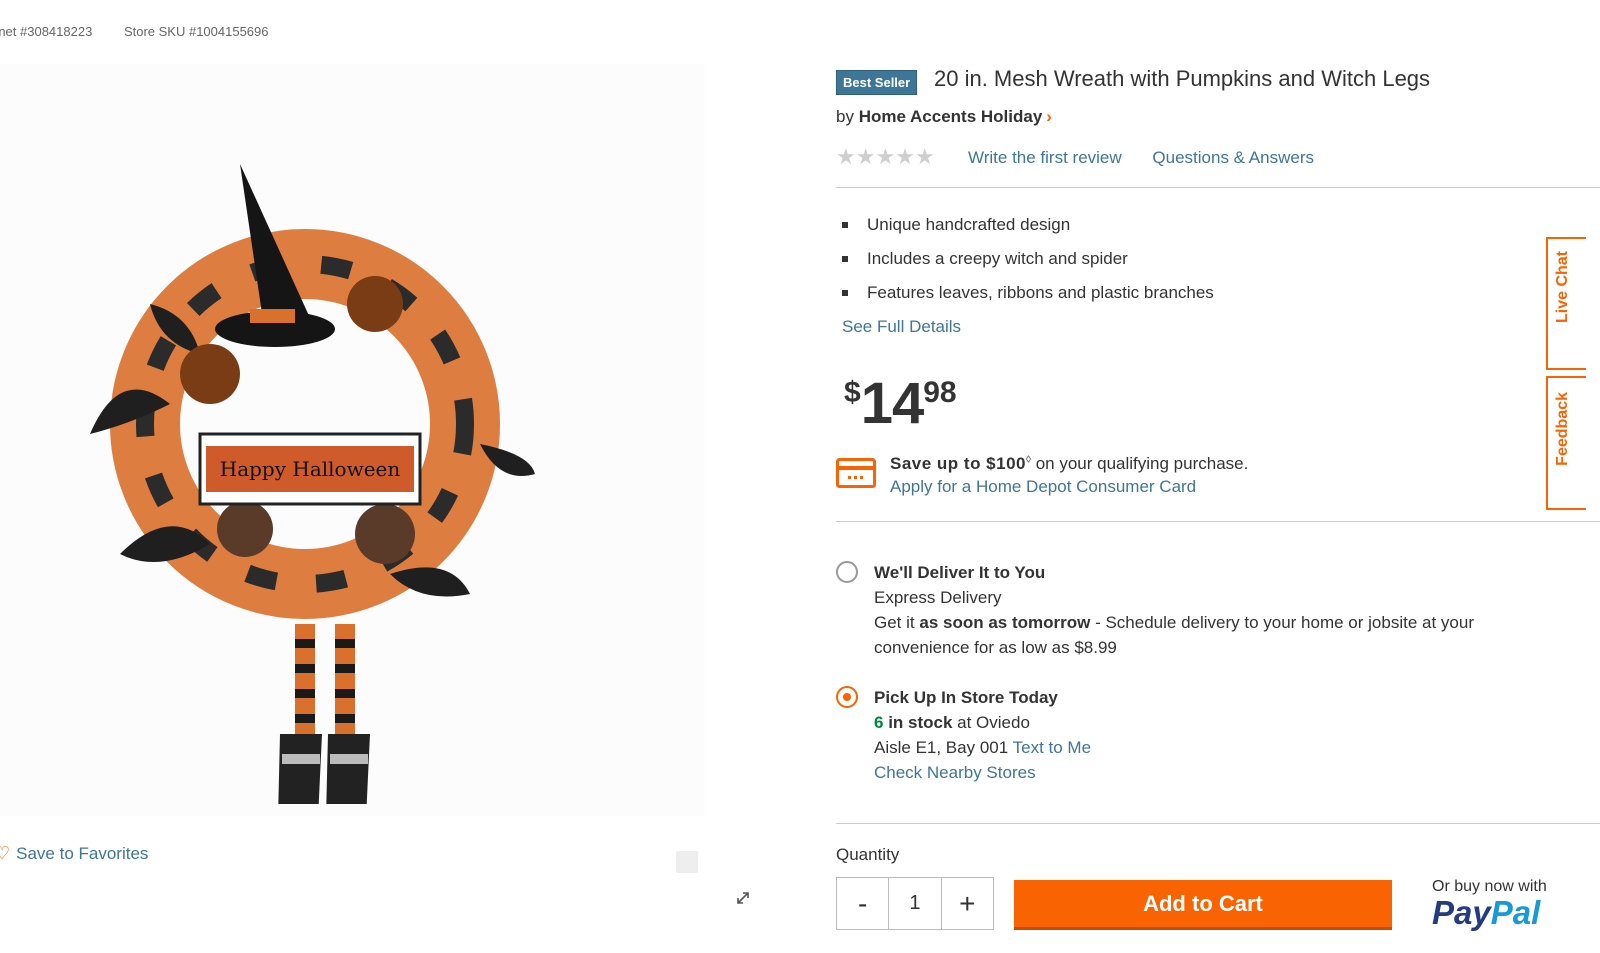  What do you see at coordinates (847, 697) in the screenshot?
I see `pickup-radio` at bounding box center [847, 697].